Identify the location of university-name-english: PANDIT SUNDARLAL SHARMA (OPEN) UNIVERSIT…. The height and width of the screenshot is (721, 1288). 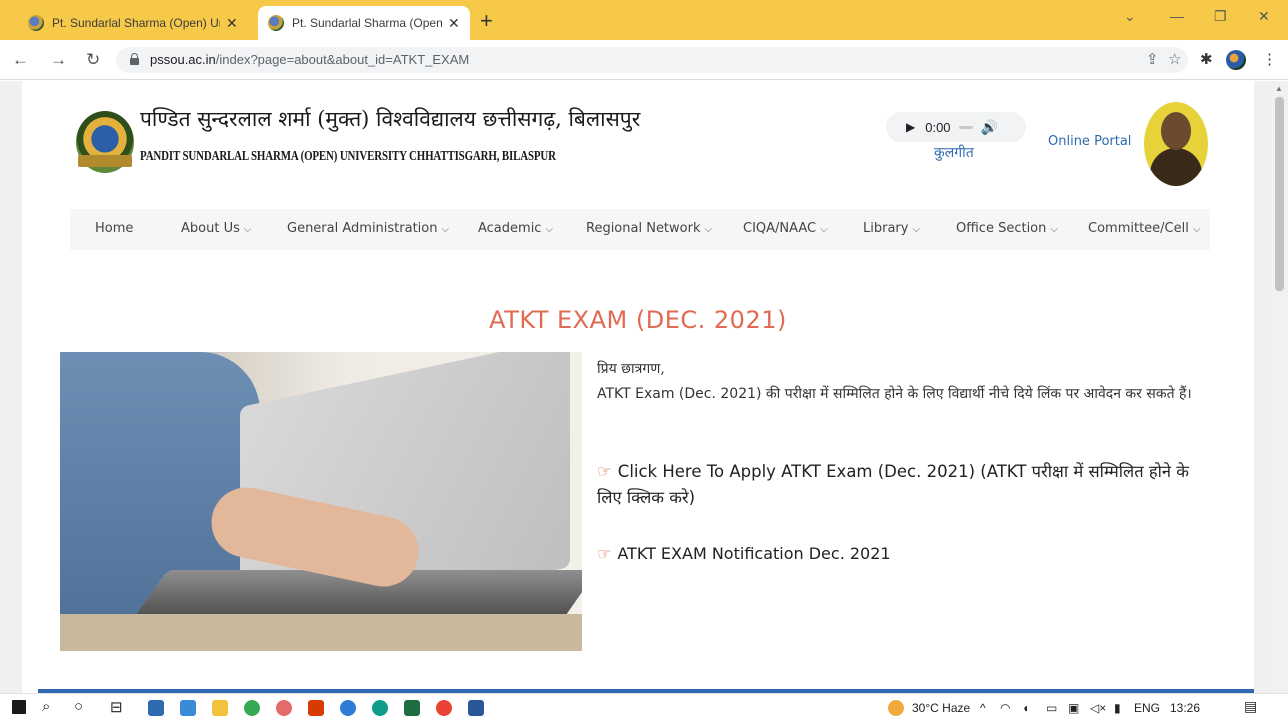
(348, 156).